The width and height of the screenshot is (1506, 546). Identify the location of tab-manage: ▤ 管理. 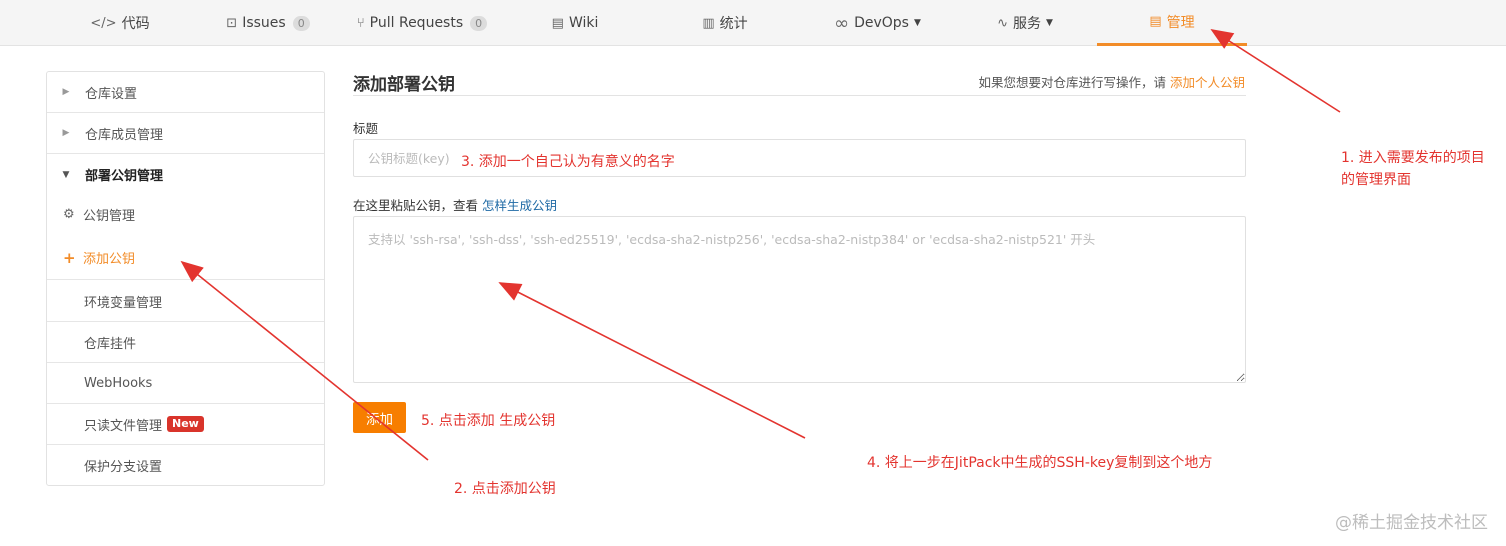
(1172, 23).